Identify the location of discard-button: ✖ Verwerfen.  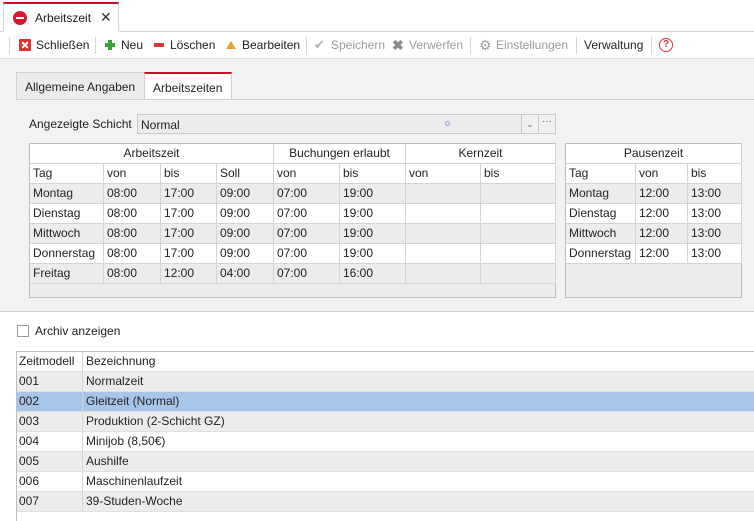
(427, 45).